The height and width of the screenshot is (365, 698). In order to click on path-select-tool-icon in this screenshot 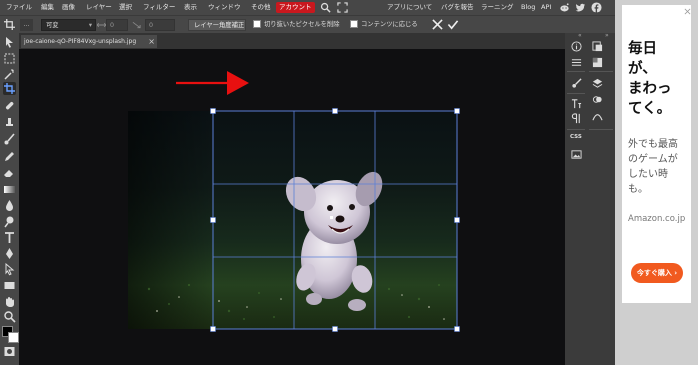, I will do `click(9, 269)`.